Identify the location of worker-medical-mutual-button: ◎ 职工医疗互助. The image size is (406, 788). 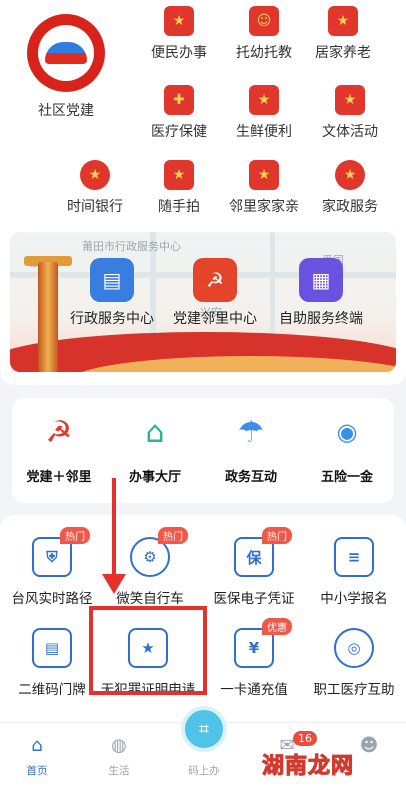
(354, 663).